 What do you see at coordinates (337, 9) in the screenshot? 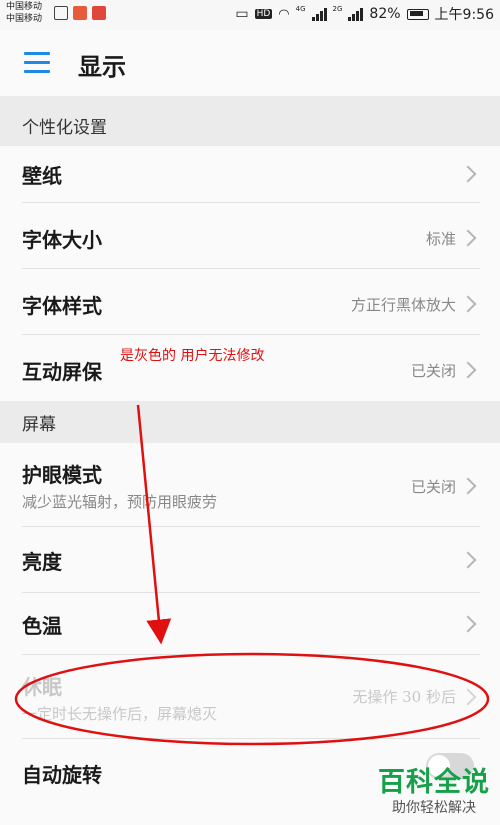
I see `network-type-2: 2G` at bounding box center [337, 9].